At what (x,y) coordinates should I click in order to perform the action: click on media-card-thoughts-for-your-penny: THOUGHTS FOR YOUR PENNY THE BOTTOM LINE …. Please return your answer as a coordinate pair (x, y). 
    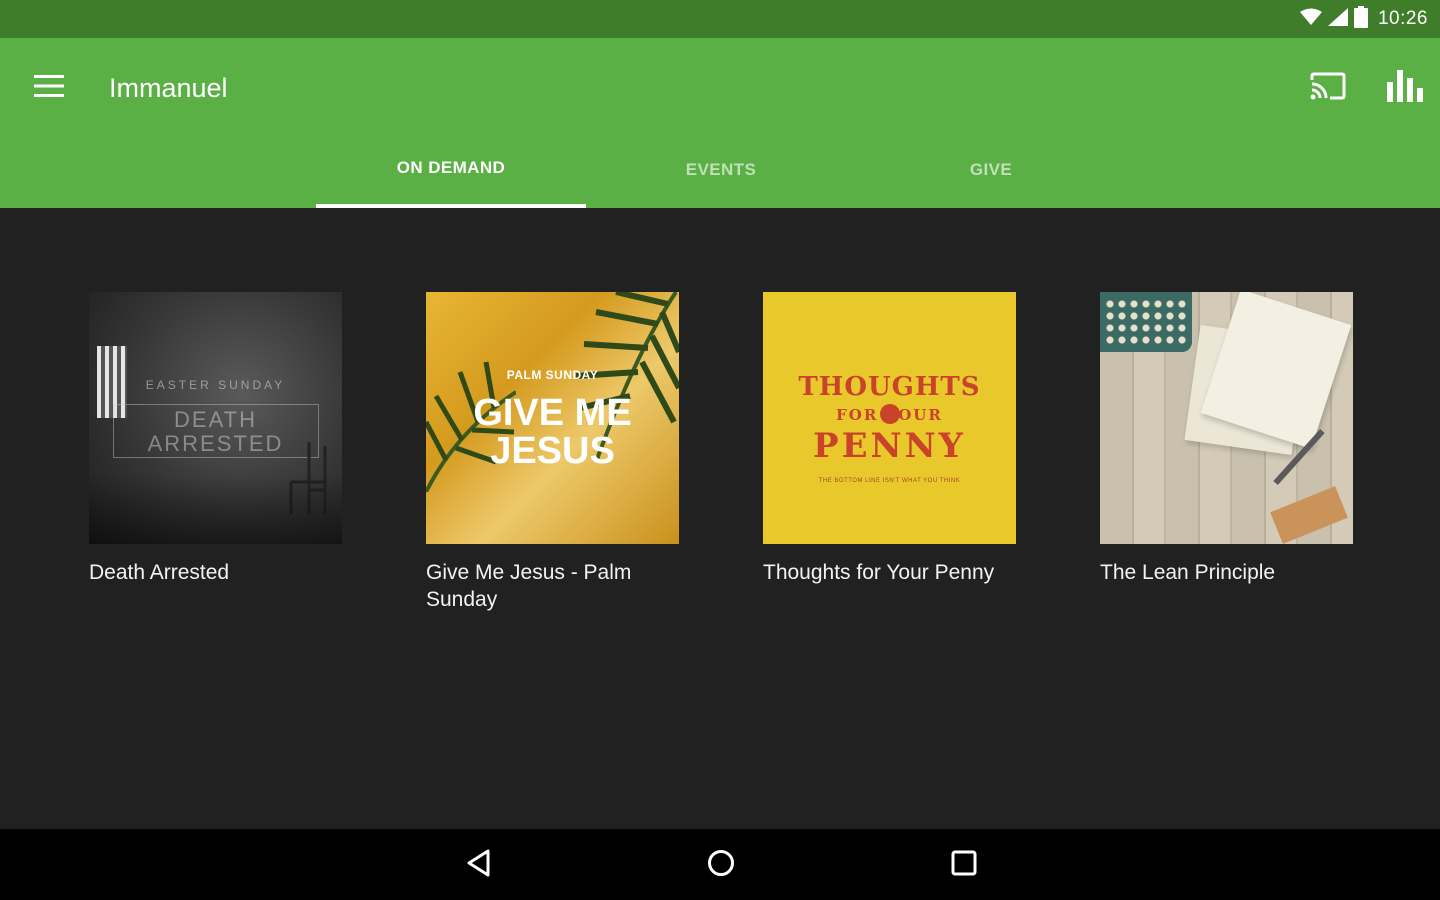
    Looking at the image, I should click on (889, 452).